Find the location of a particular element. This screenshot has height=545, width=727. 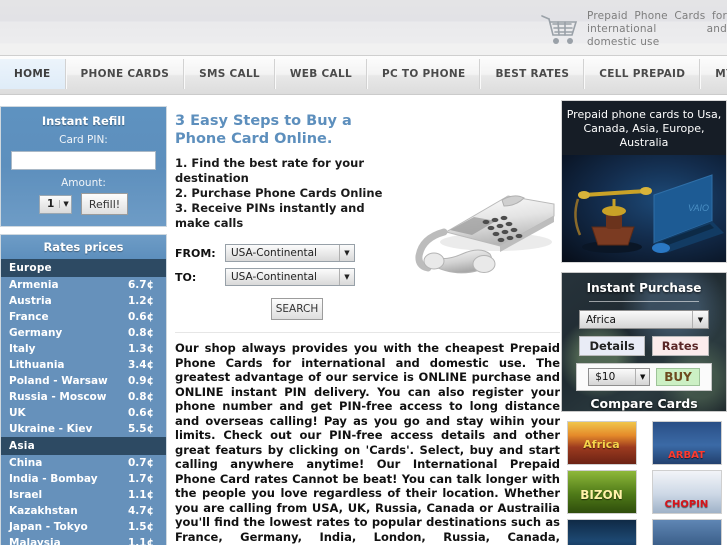

nav-item-pc-to-phone: PC TO PHONE is located at coordinates (423, 74).